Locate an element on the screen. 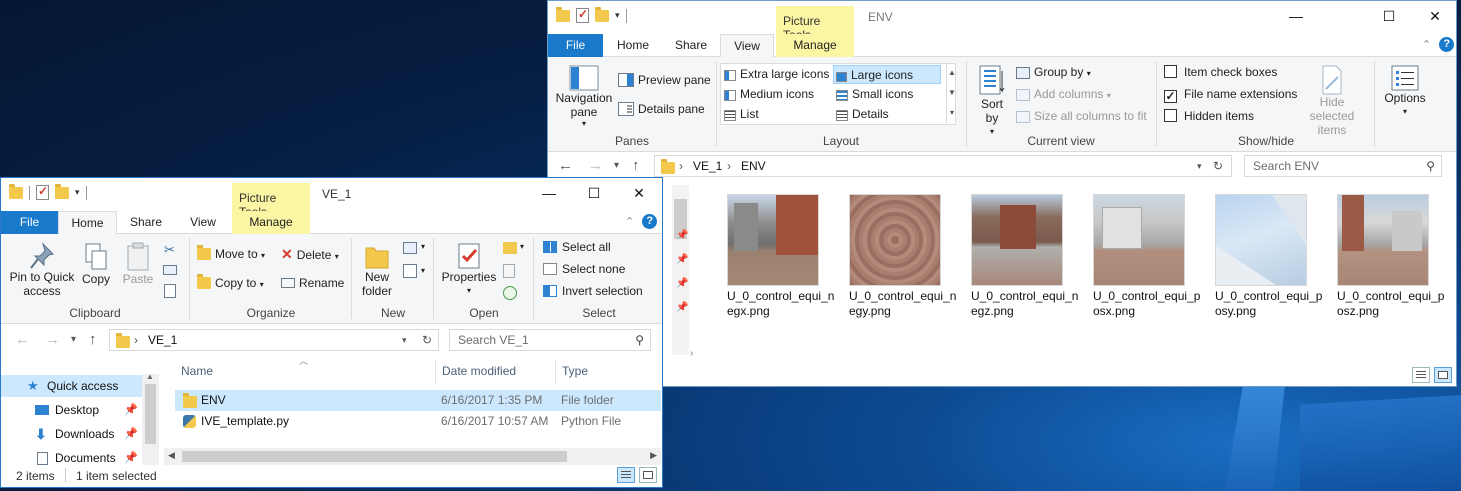 The width and height of the screenshot is (1461, 491). select-none-button: Select none is located at coordinates (584, 269).